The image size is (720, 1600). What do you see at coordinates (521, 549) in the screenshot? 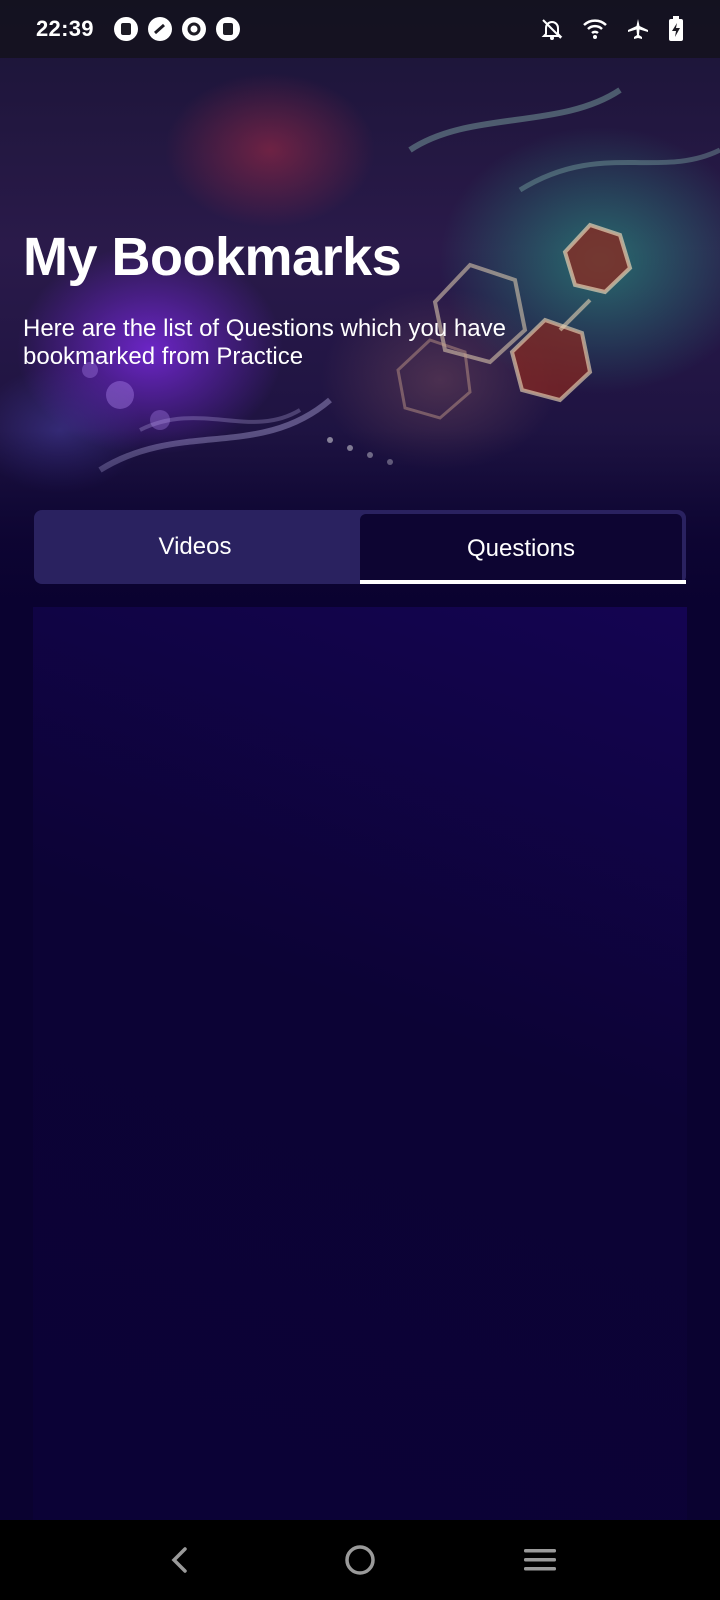
I see `tab-questions: Questions` at bounding box center [521, 549].